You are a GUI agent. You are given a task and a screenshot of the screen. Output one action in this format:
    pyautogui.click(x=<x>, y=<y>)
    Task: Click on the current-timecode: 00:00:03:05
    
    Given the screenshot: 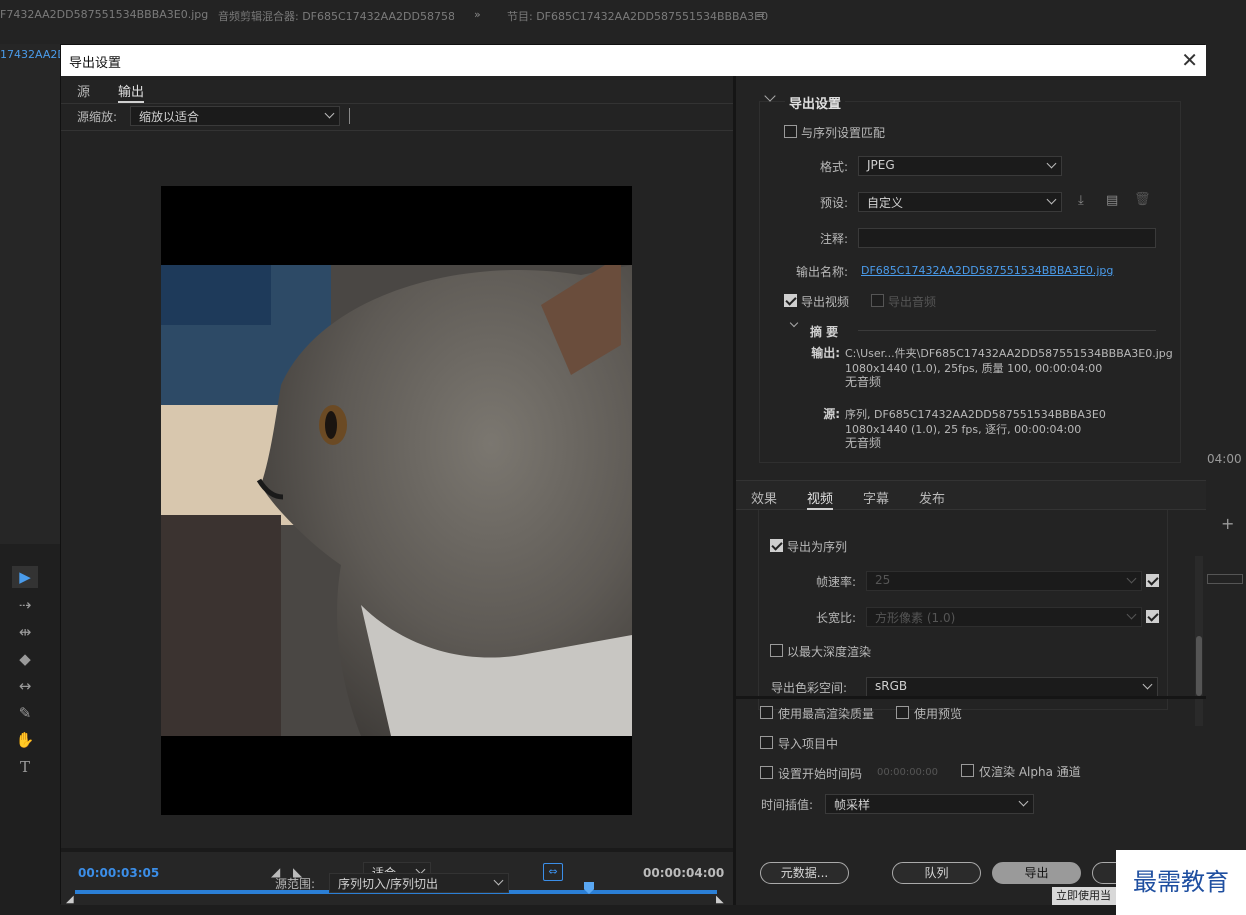 What is the action you would take?
    pyautogui.click(x=118, y=873)
    